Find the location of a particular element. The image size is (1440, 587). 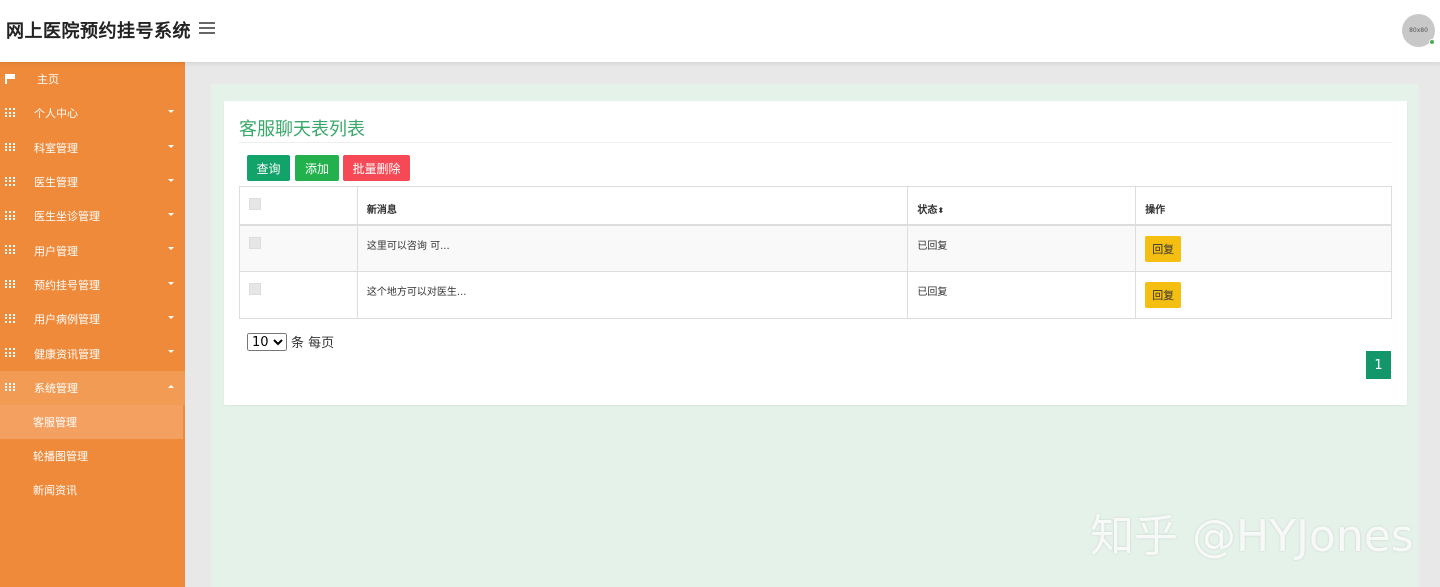

sidebar-item-personal-center: 个人中心 is located at coordinates (92, 113).